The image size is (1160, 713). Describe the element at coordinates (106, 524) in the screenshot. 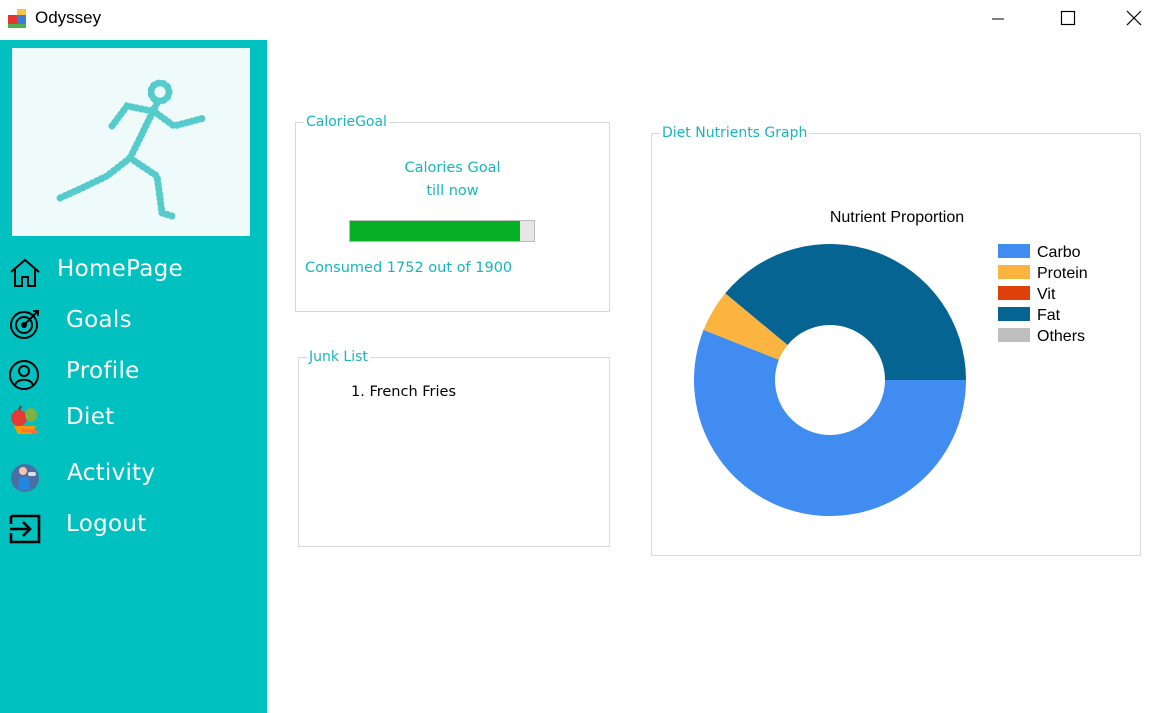

I see `sidebar-item-label: Logout` at that location.